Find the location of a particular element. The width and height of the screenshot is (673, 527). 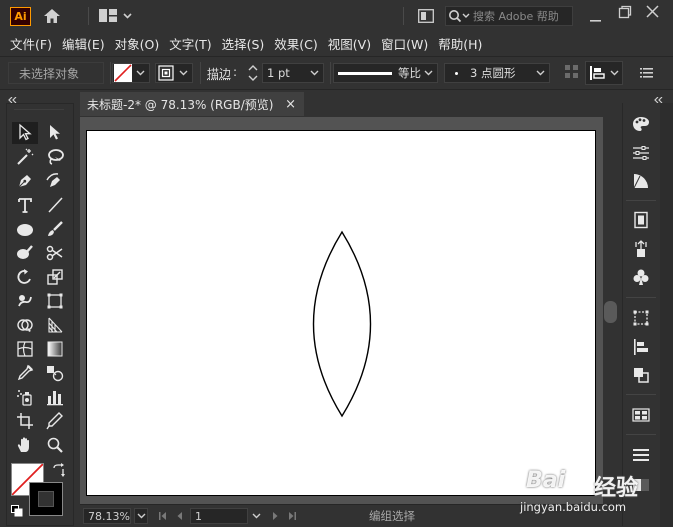

scale-tool is located at coordinates (55, 278).